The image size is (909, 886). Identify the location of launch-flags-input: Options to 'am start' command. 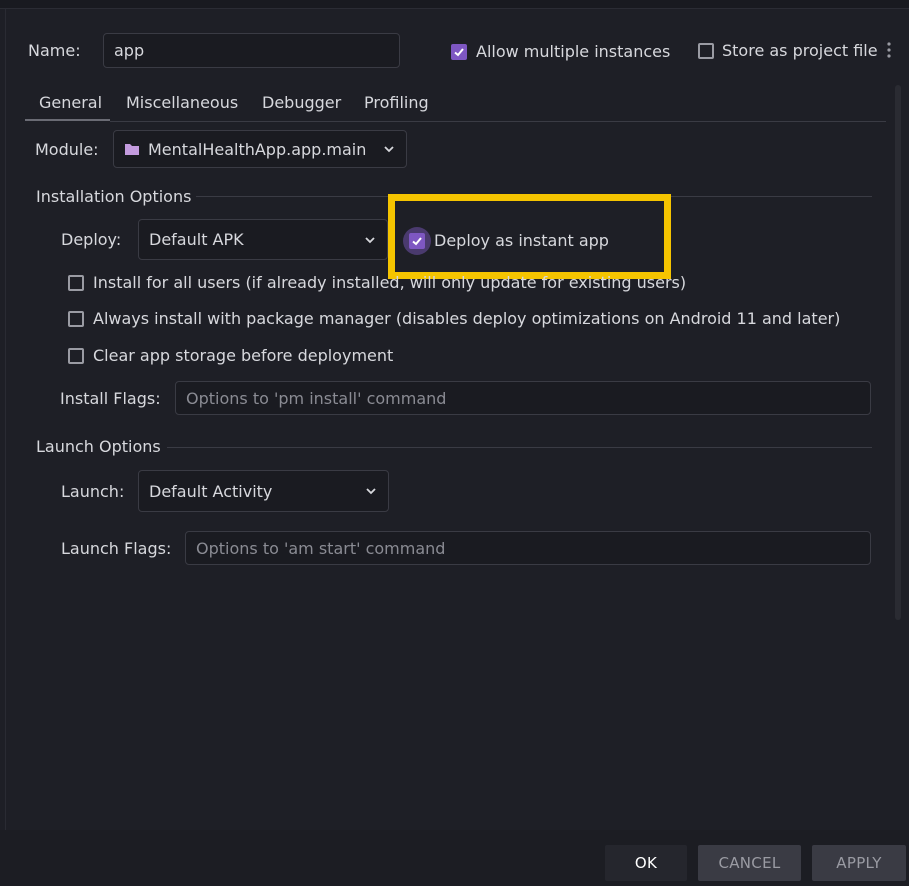
(528, 548).